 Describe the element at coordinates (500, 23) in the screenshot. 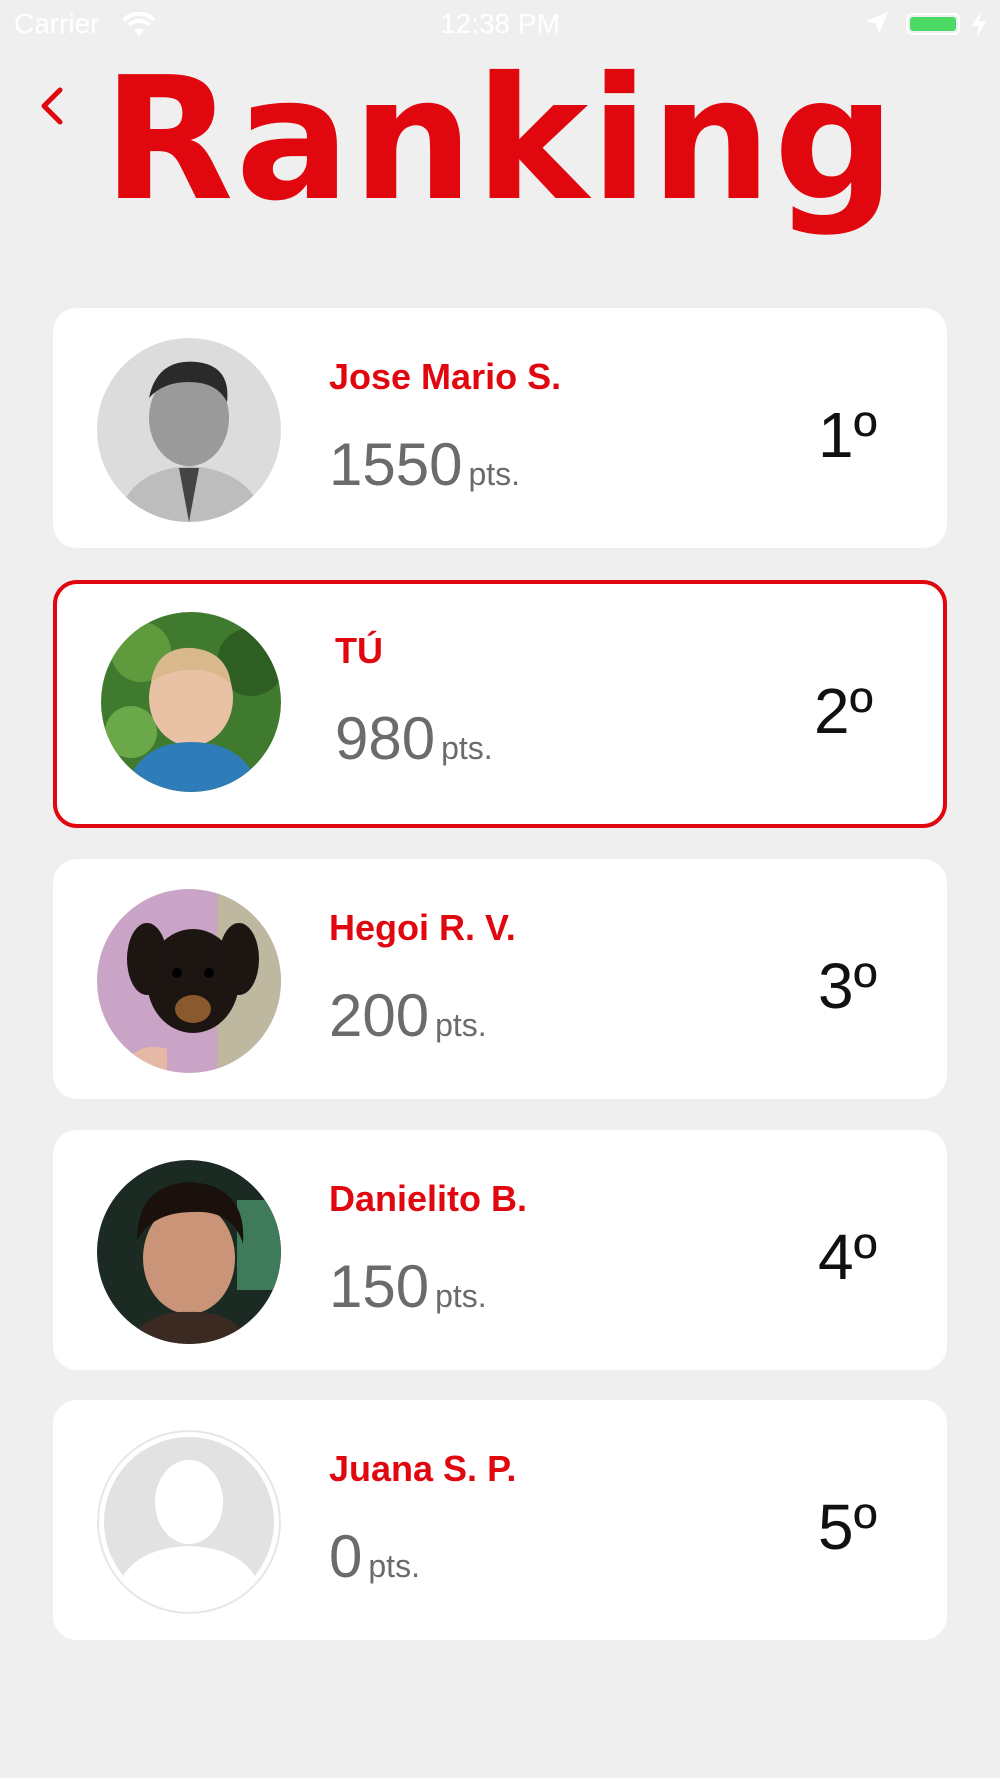

I see `clock: 12:38 PM` at that location.